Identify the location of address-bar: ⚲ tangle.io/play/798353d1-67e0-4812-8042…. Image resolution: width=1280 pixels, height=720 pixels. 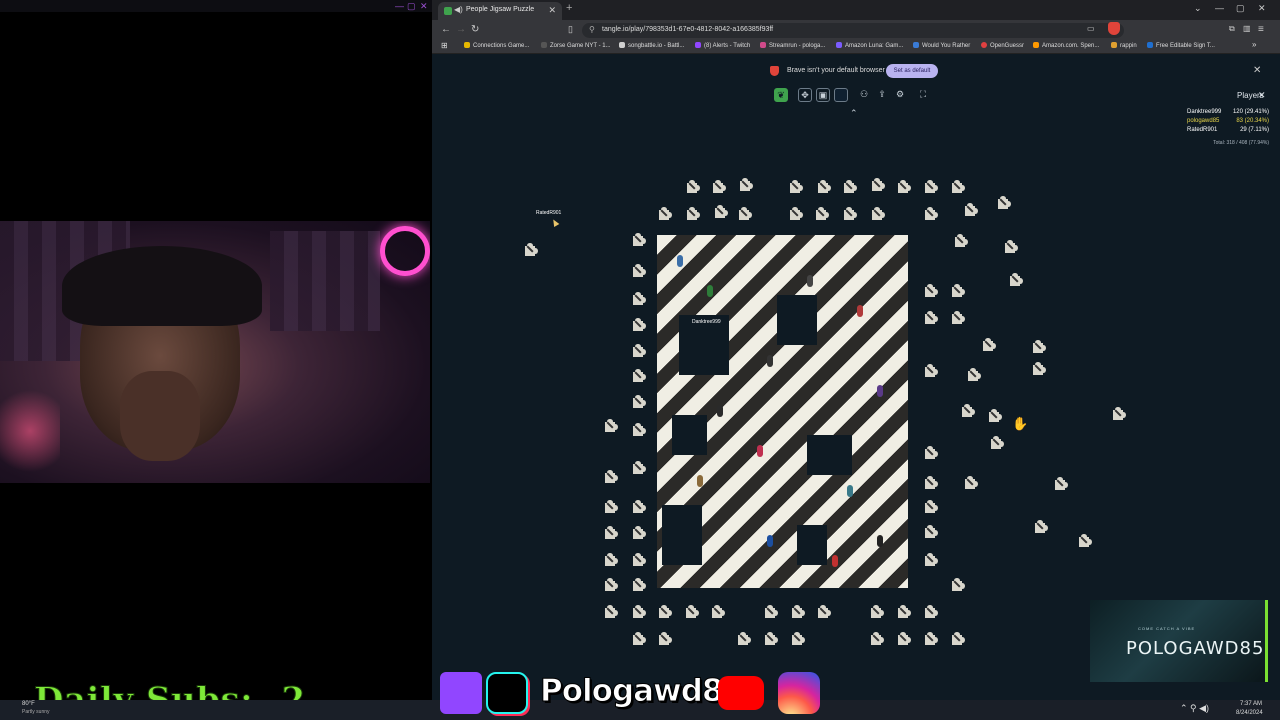
(853, 30).